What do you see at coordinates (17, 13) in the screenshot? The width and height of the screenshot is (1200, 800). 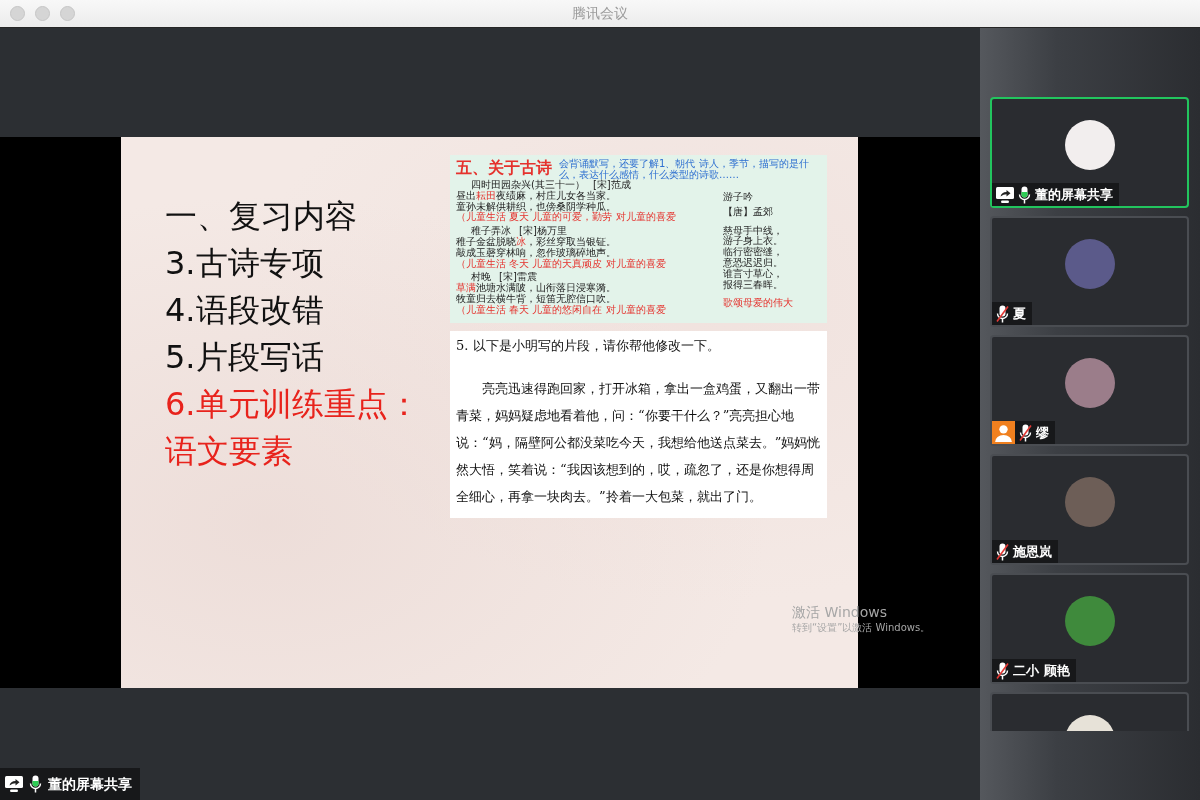 I see `close-button` at bounding box center [17, 13].